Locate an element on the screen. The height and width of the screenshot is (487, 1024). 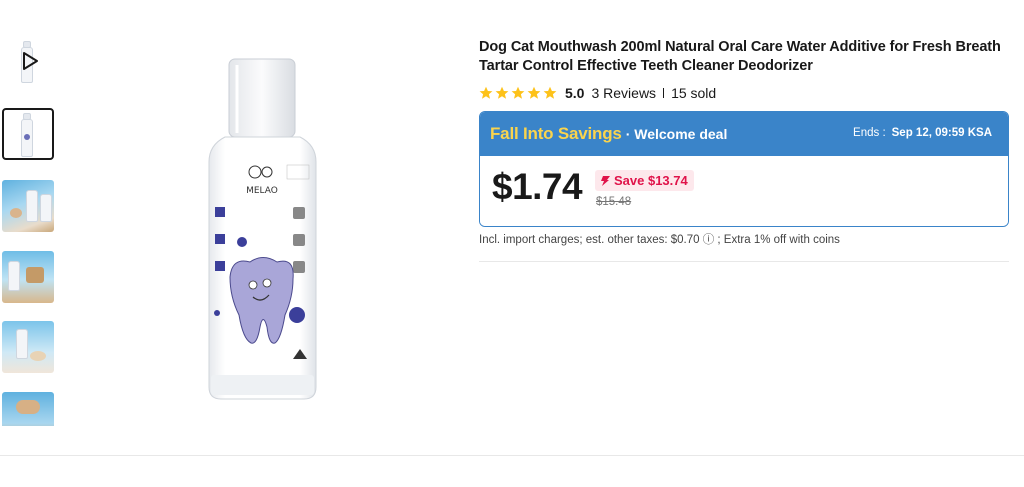
label-graphic is located at coordinates (27, 137).